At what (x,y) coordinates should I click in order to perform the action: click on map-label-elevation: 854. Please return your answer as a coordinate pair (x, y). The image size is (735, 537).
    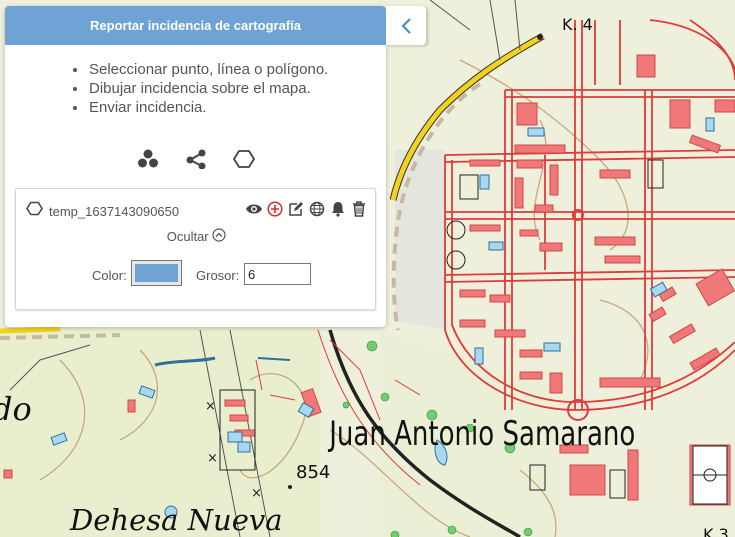
    Looking at the image, I should click on (313, 472).